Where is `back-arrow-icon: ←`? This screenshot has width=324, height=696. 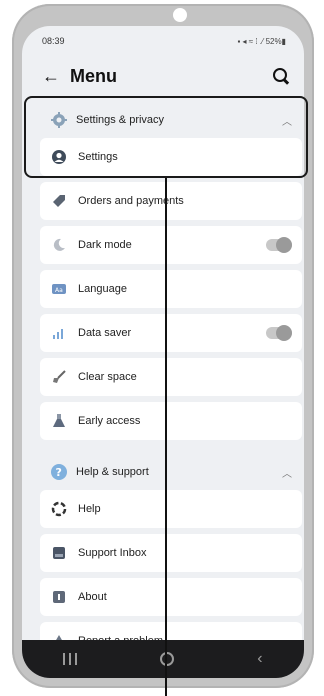 back-arrow-icon: ← is located at coordinates (53, 76).